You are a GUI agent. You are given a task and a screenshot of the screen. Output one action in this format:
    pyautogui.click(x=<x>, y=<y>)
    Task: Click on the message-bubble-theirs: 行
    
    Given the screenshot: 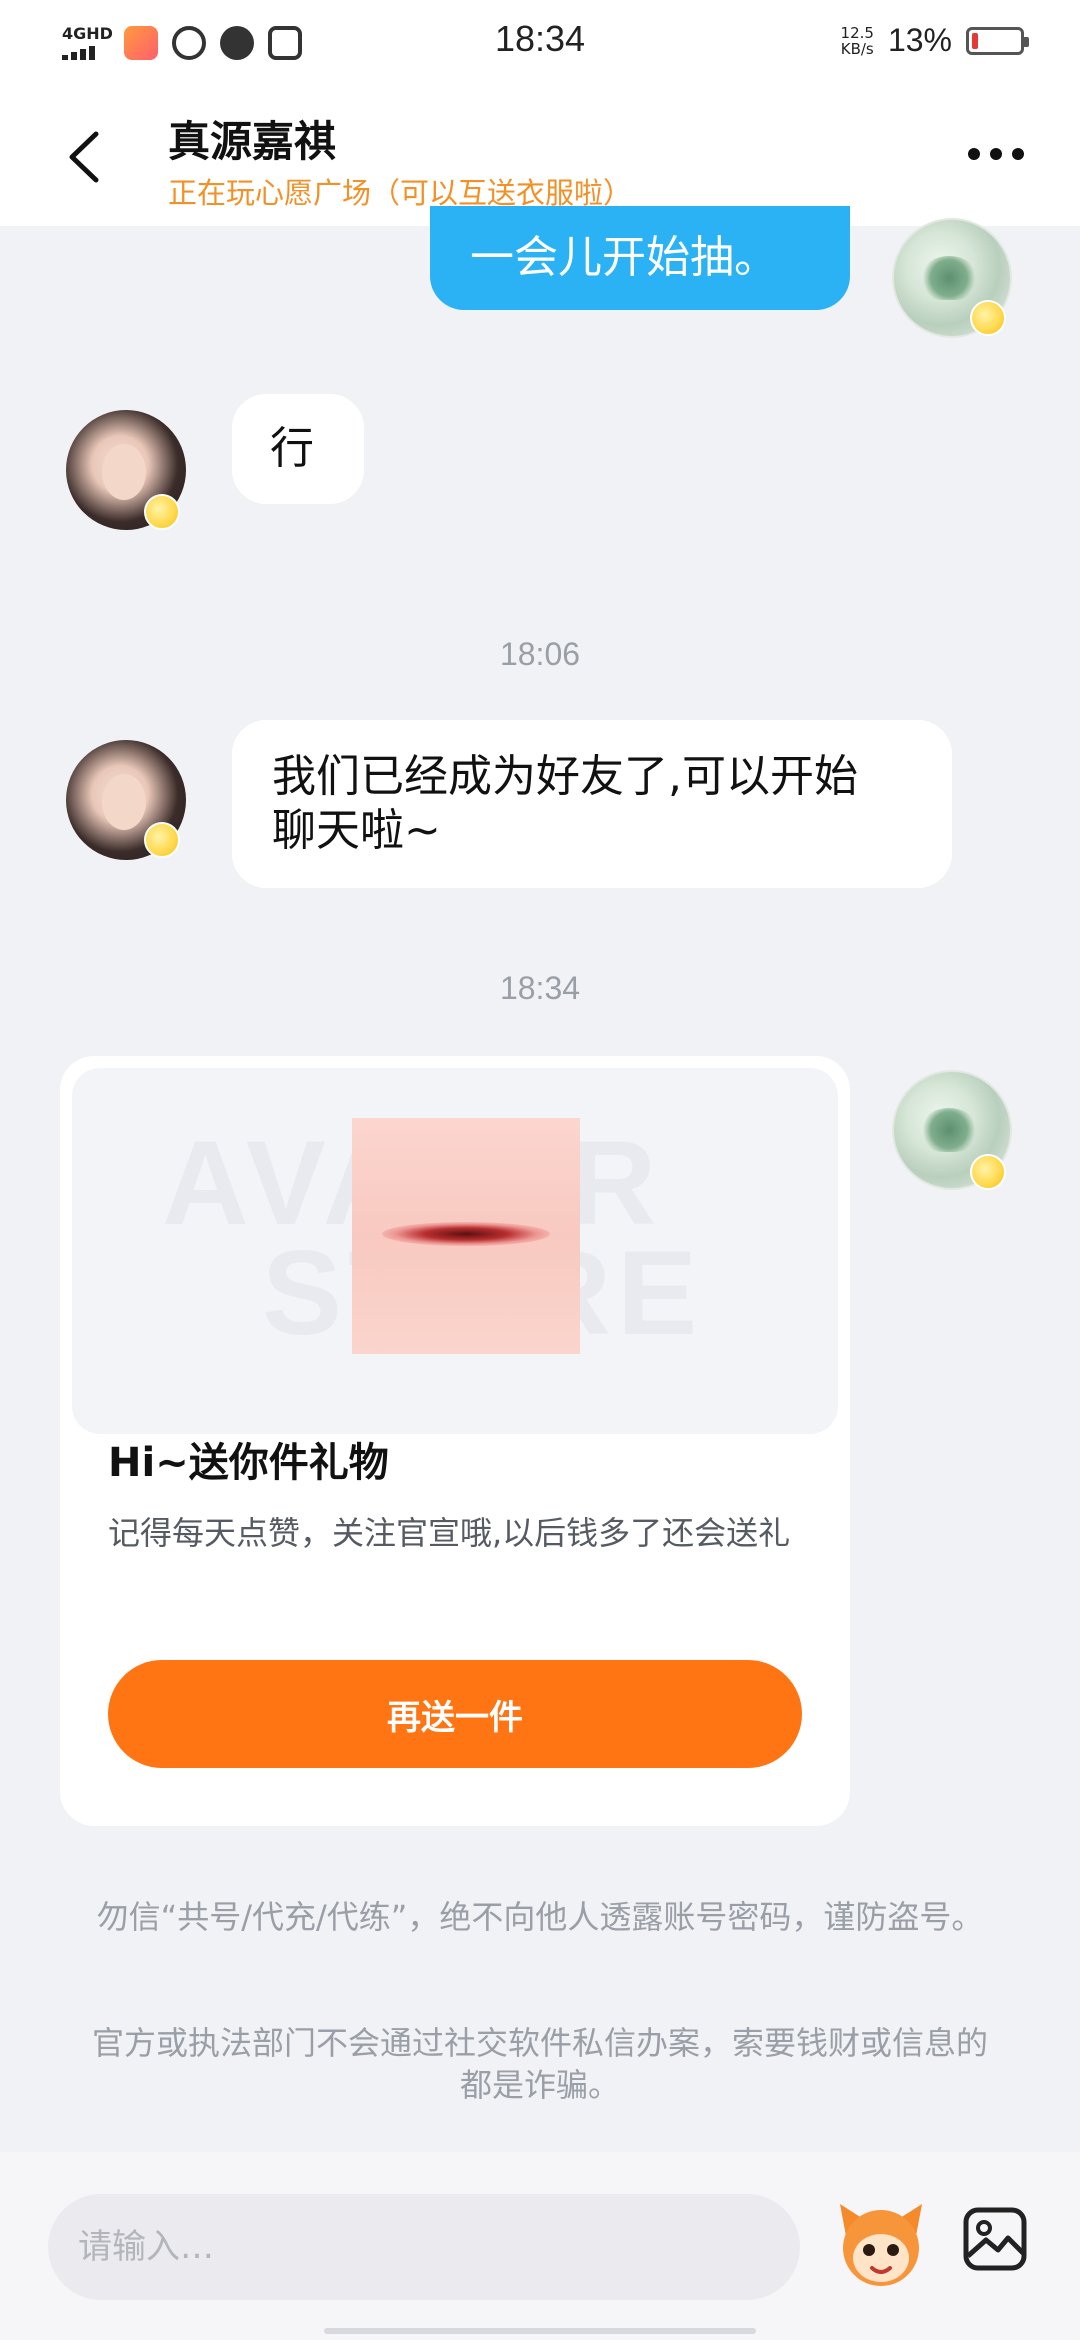 What is the action you would take?
    pyautogui.click(x=298, y=449)
    